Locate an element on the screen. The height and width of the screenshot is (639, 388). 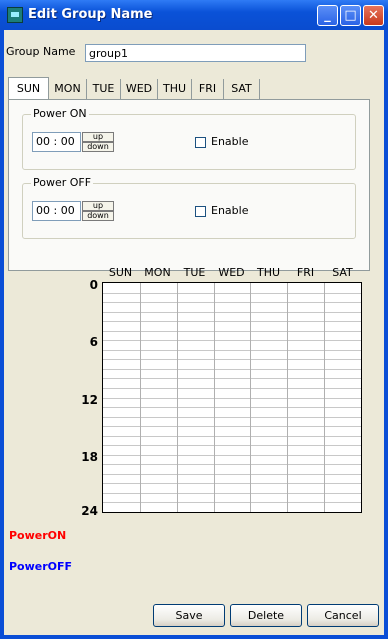
tab-mon: MON is located at coordinates (68, 89).